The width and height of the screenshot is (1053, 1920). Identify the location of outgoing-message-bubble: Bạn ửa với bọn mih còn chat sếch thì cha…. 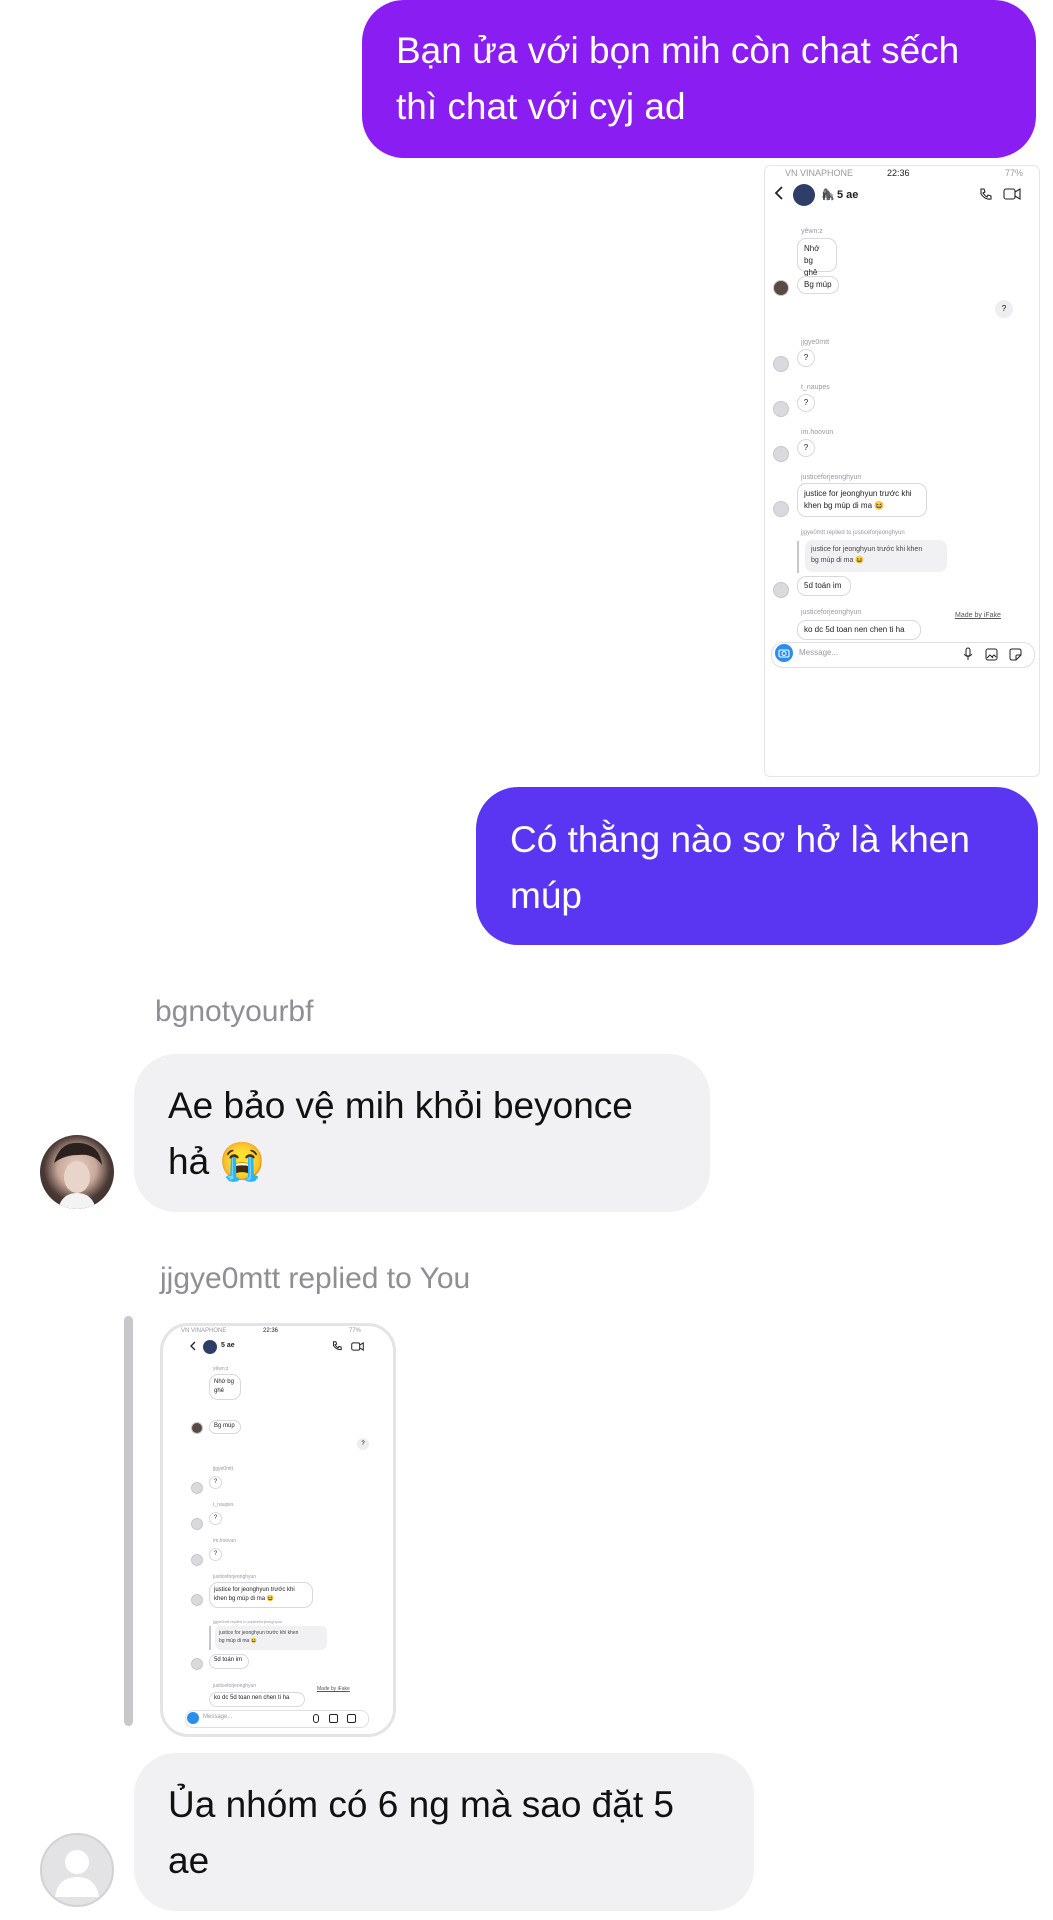
(699, 79).